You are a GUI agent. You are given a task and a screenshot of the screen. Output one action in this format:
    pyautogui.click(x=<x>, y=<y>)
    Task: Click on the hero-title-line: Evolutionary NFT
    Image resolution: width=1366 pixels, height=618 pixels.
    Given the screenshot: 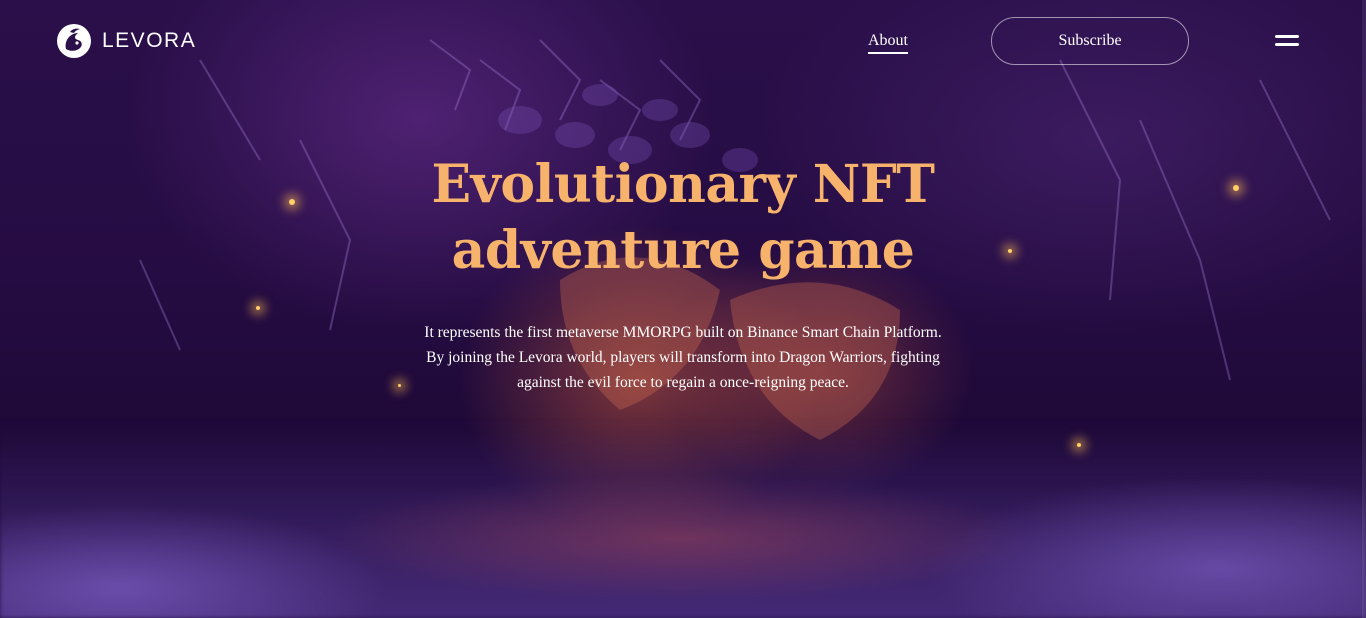 What is the action you would take?
    pyautogui.click(x=683, y=184)
    